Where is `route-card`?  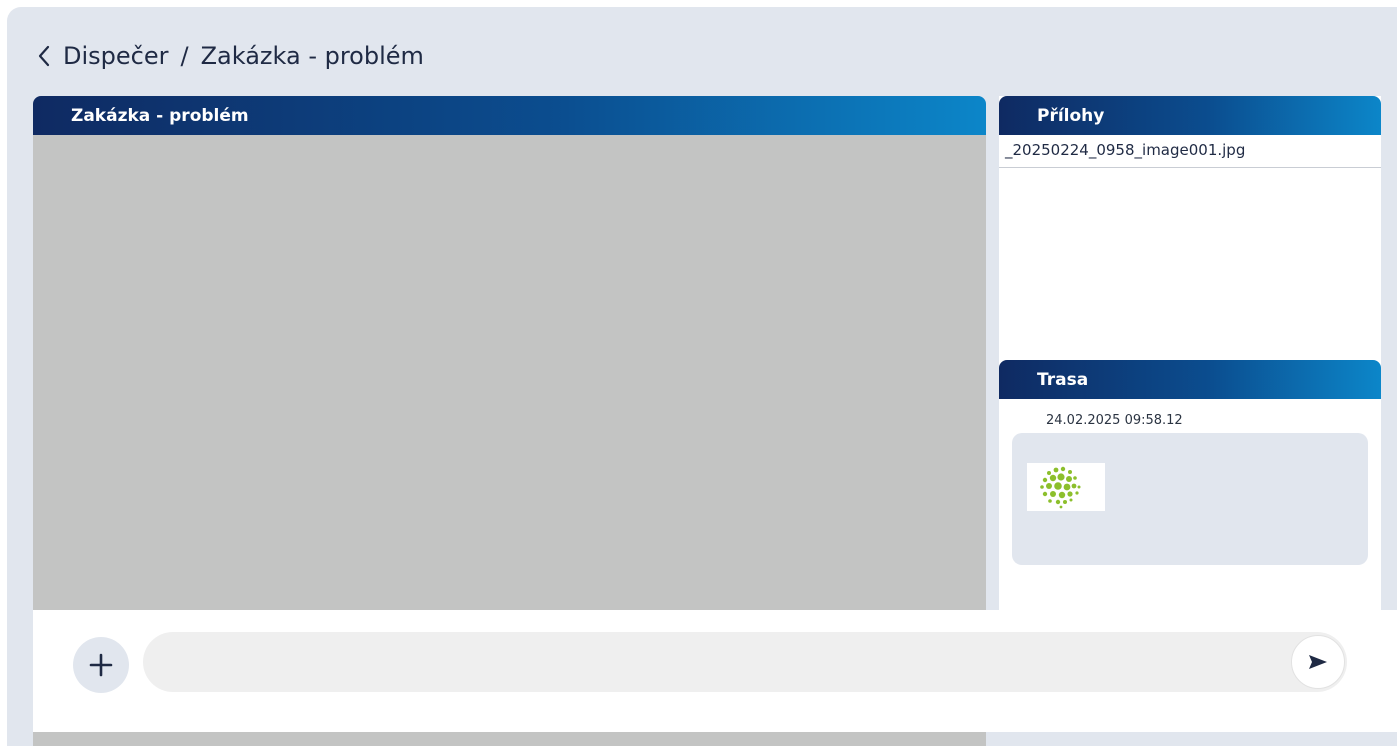 route-card is located at coordinates (1190, 499).